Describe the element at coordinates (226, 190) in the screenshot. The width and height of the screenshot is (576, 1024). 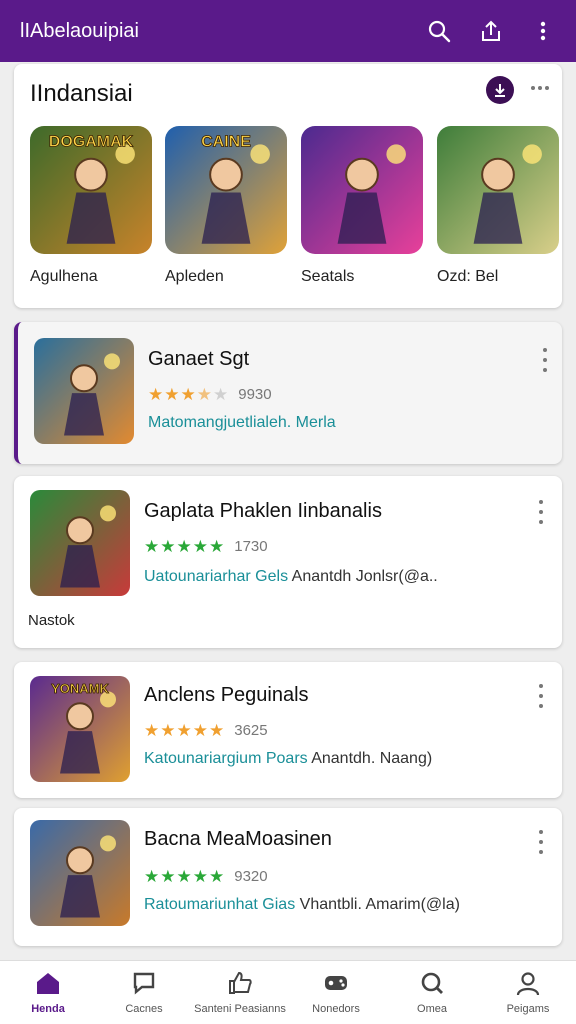
I see `game-art-image: CAINE` at that location.